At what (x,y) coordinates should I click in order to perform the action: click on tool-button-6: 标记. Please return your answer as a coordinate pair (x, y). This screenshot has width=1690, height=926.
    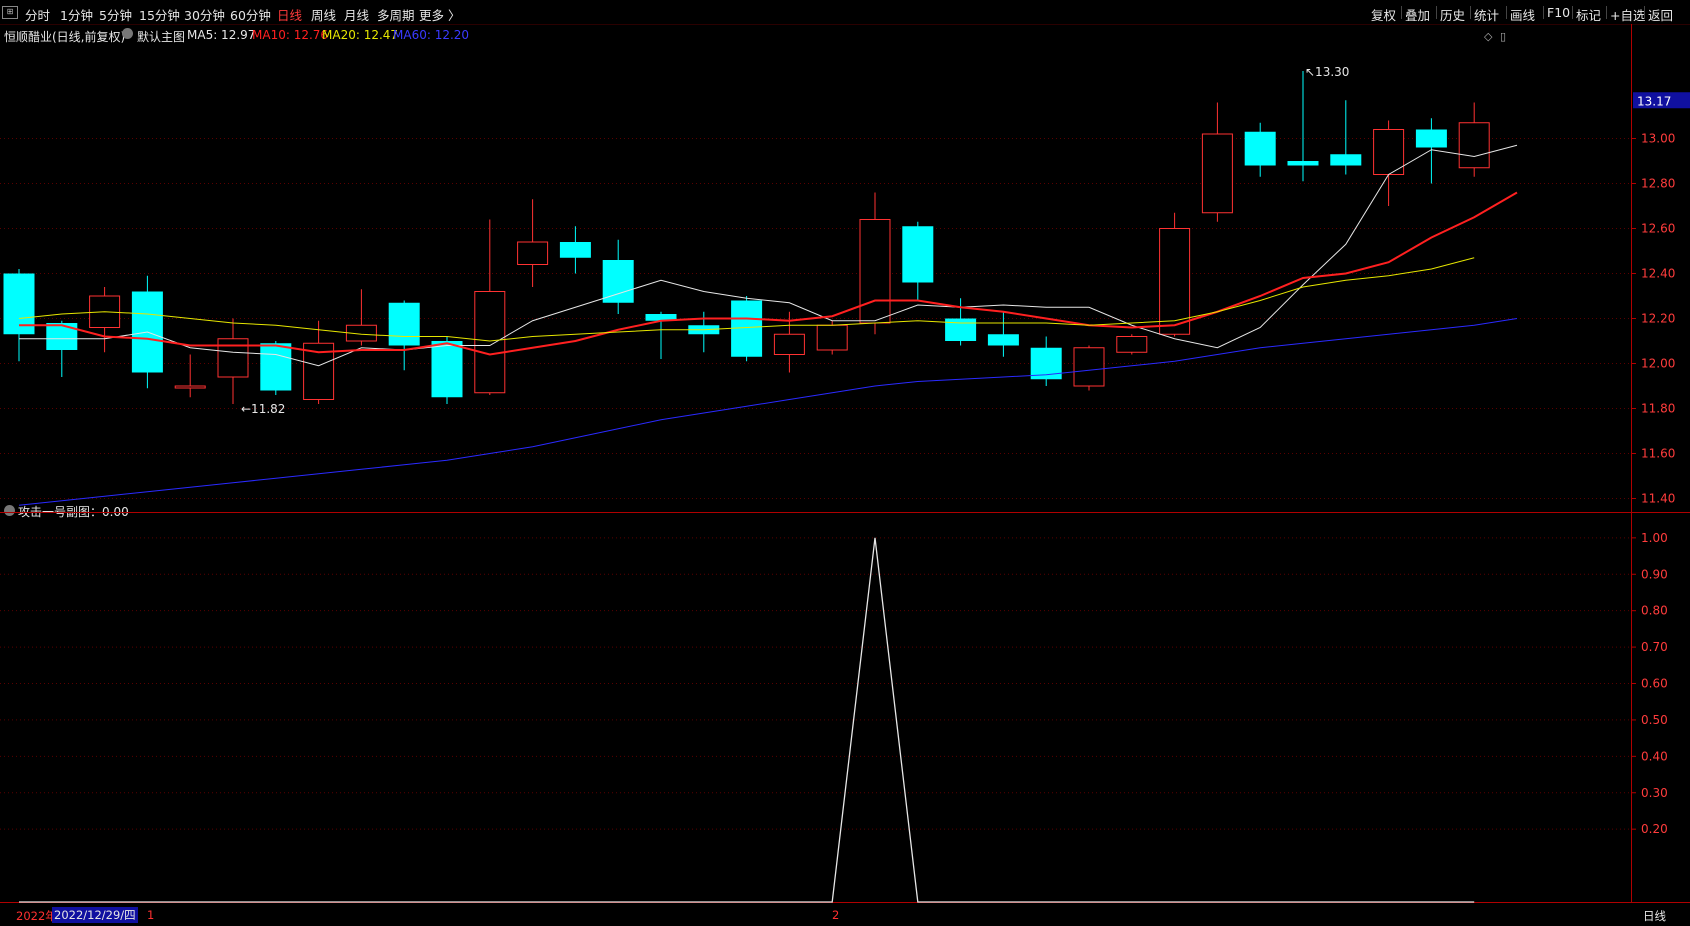
    Looking at the image, I should click on (1588, 14).